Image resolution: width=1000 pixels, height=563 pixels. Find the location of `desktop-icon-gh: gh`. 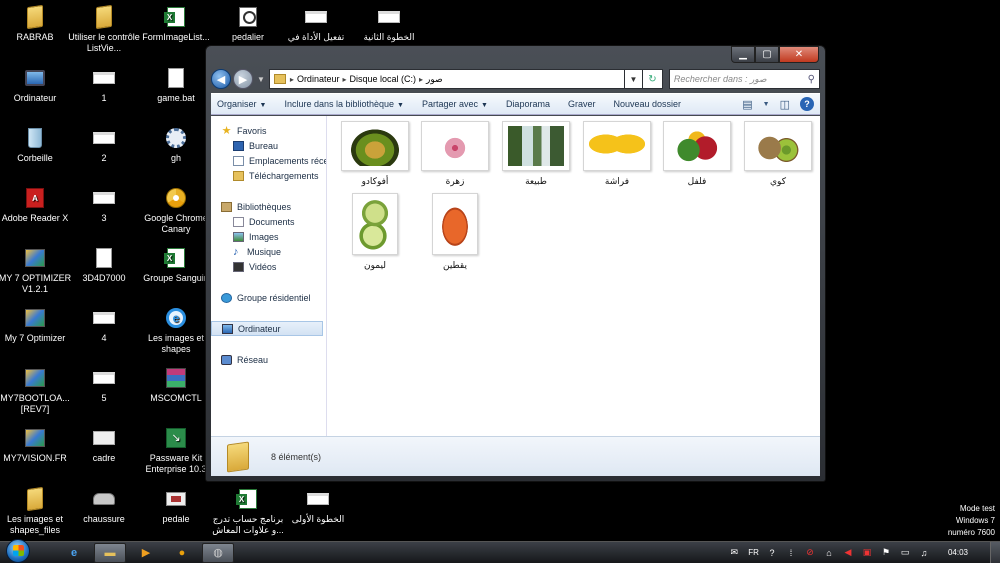

desktop-icon-gh: gh is located at coordinates (176, 145).